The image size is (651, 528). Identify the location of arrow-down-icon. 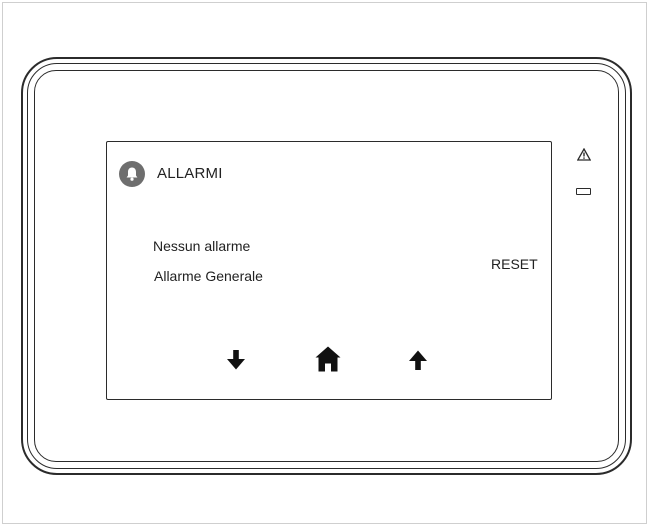
(236, 360).